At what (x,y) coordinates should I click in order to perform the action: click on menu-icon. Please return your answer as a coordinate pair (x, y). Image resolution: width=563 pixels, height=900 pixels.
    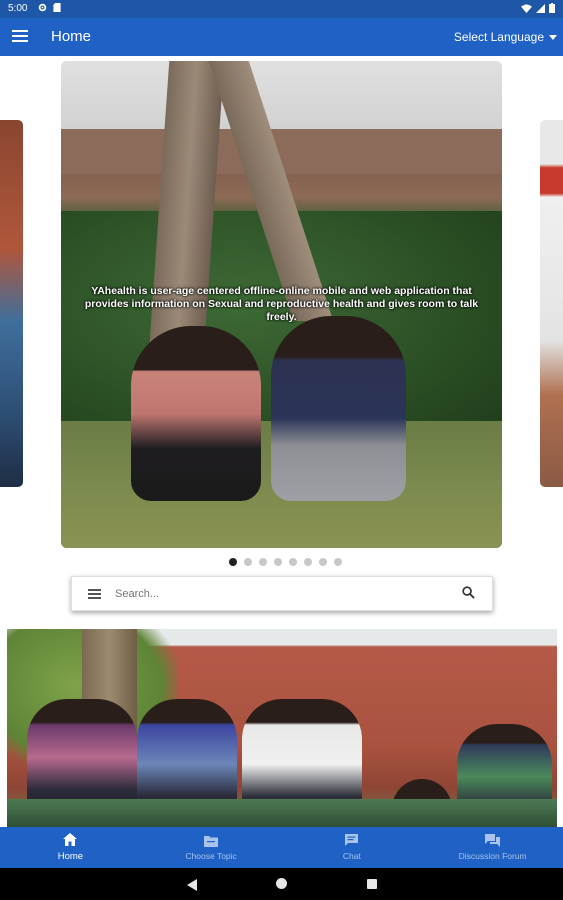
    Looking at the image, I should click on (94, 595).